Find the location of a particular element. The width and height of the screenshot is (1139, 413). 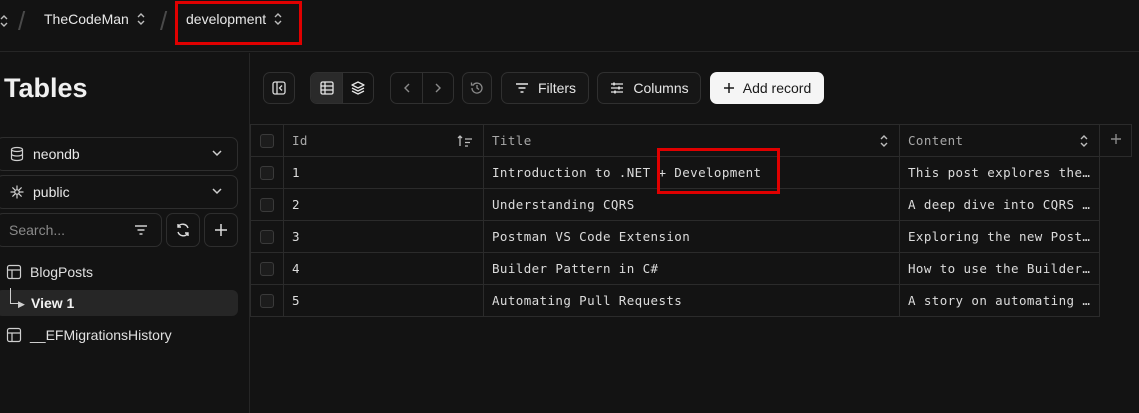

previous-page-button is located at coordinates (406, 88).